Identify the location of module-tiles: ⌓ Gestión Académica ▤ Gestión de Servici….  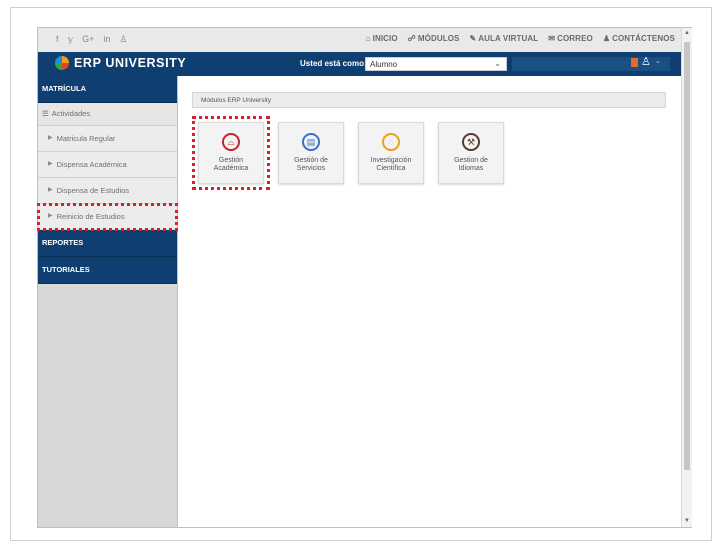
(348, 153).